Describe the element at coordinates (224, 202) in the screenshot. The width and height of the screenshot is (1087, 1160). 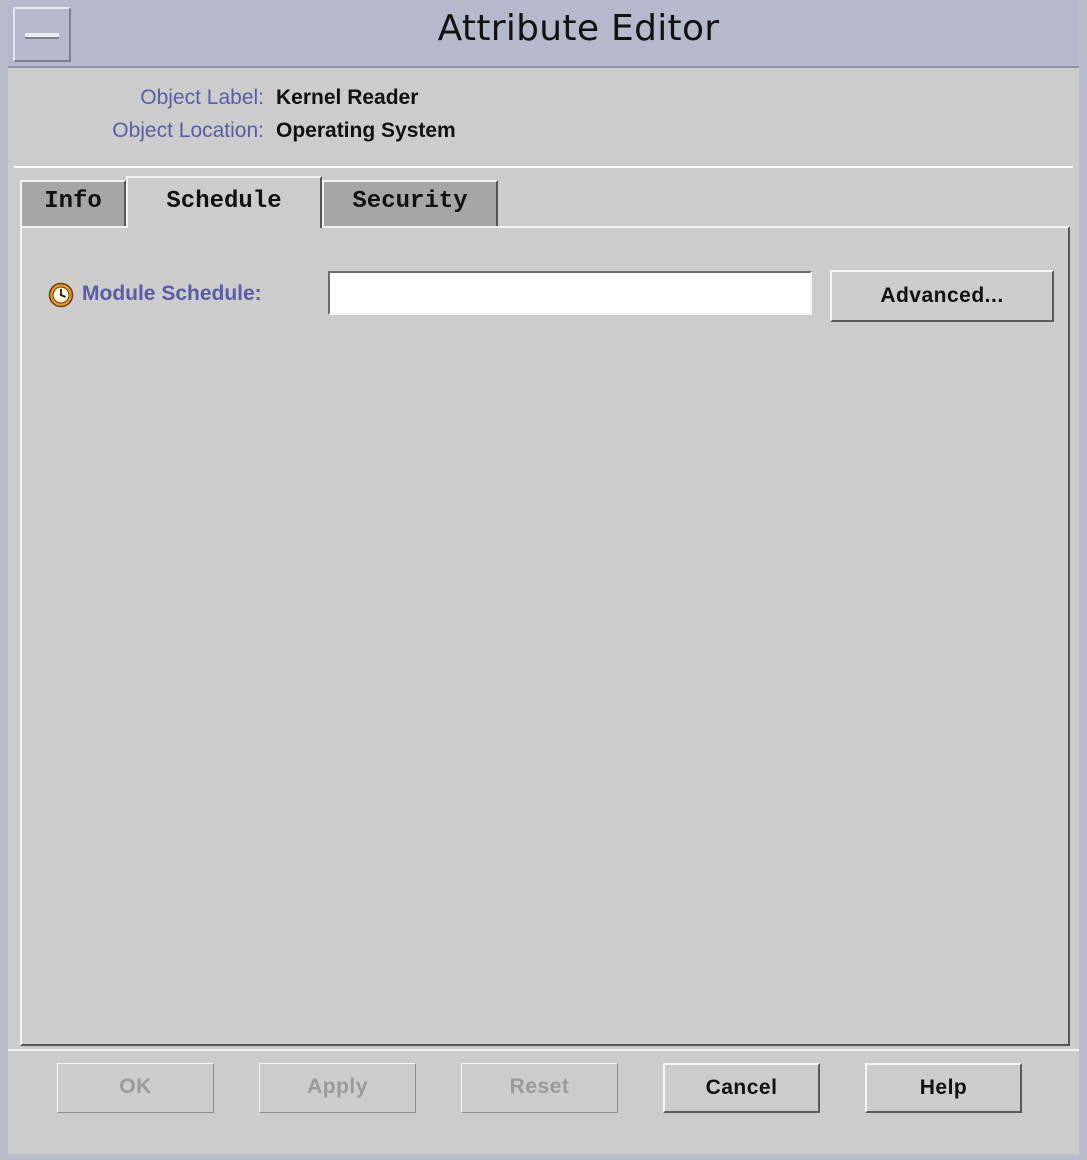
I see `tab-schedule: Schedule` at that location.